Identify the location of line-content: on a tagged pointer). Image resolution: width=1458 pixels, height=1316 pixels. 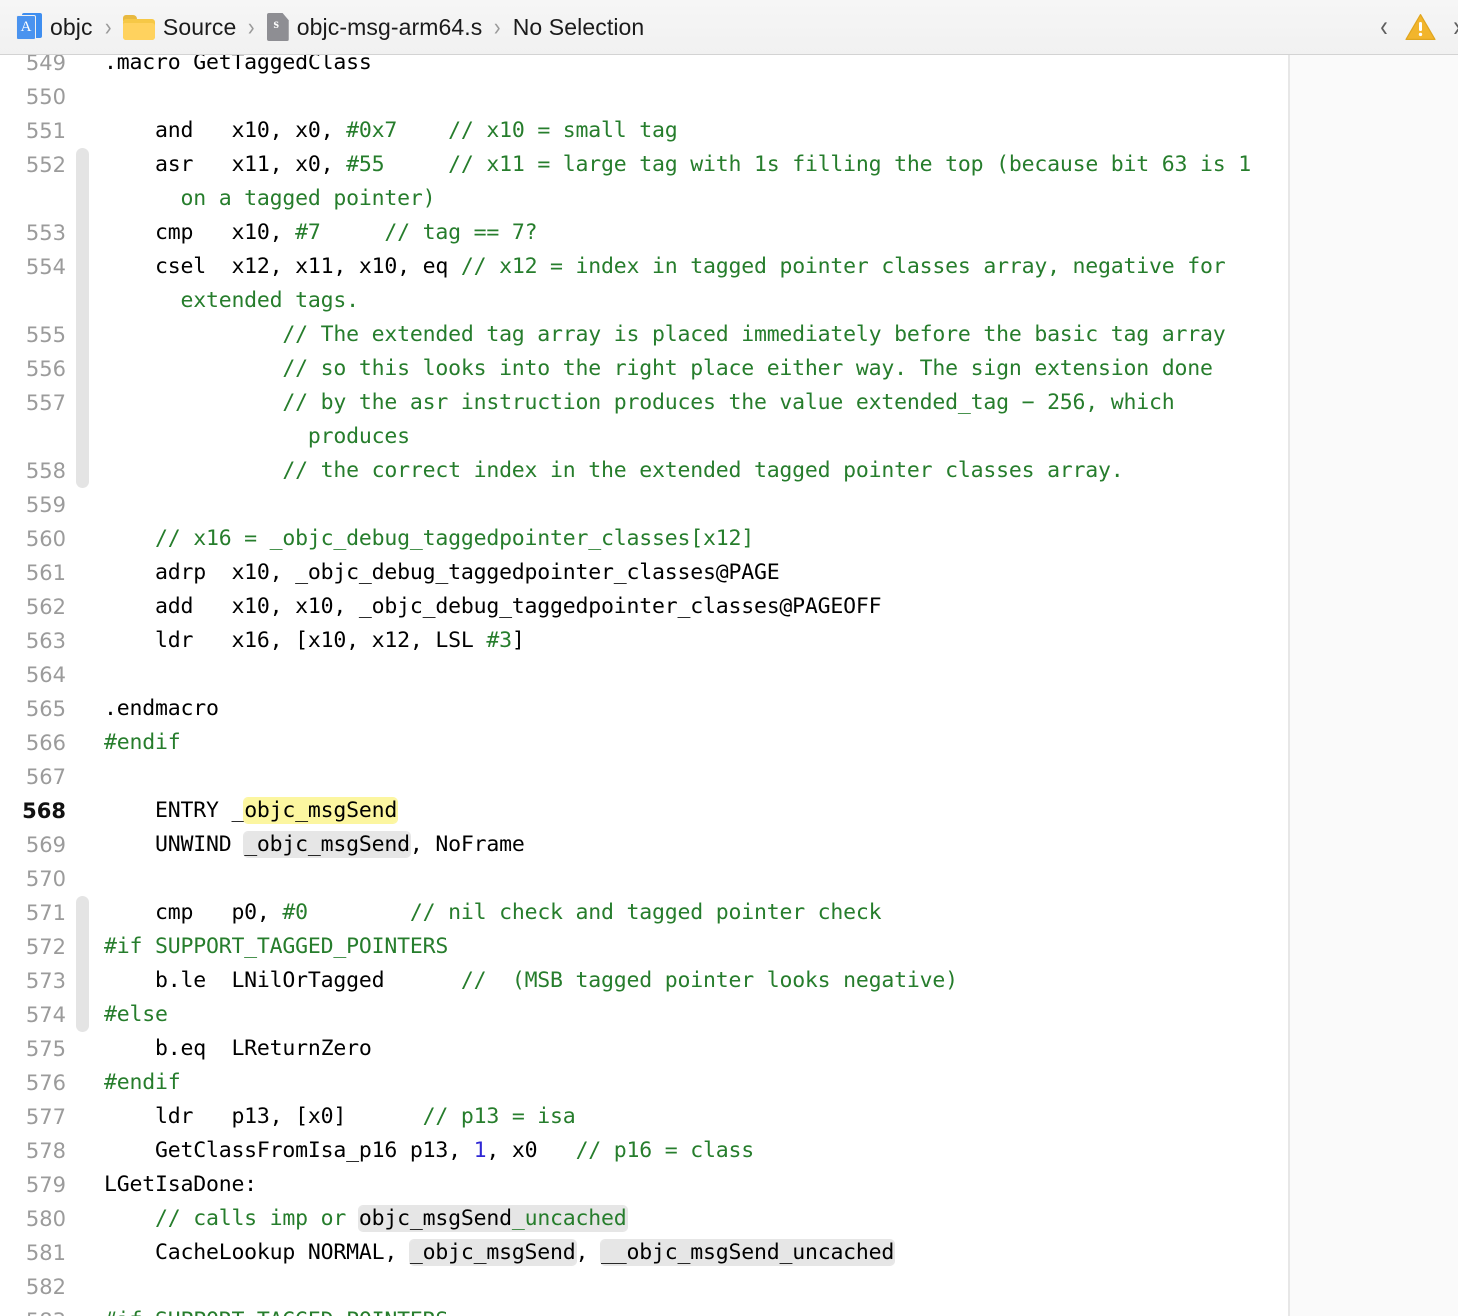
(769, 199).